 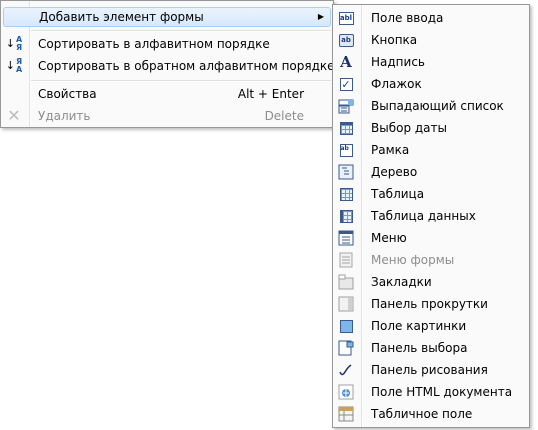 I want to click on submenu-item-label: Меню формы, so click(x=413, y=260).